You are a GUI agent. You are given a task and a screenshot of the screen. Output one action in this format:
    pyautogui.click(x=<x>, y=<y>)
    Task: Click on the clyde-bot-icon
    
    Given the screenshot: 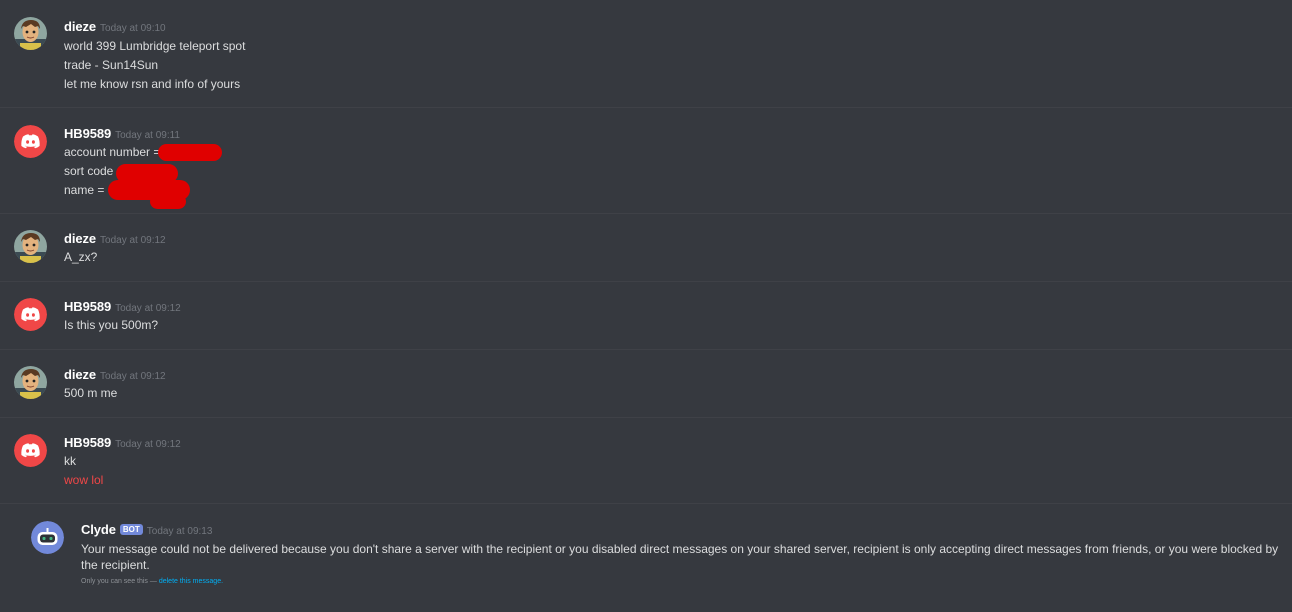 What is the action you would take?
    pyautogui.click(x=47, y=537)
    